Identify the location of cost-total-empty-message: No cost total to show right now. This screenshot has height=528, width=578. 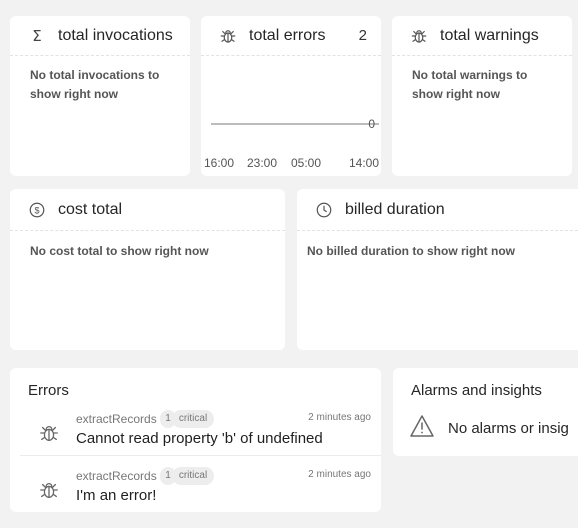
(119, 251).